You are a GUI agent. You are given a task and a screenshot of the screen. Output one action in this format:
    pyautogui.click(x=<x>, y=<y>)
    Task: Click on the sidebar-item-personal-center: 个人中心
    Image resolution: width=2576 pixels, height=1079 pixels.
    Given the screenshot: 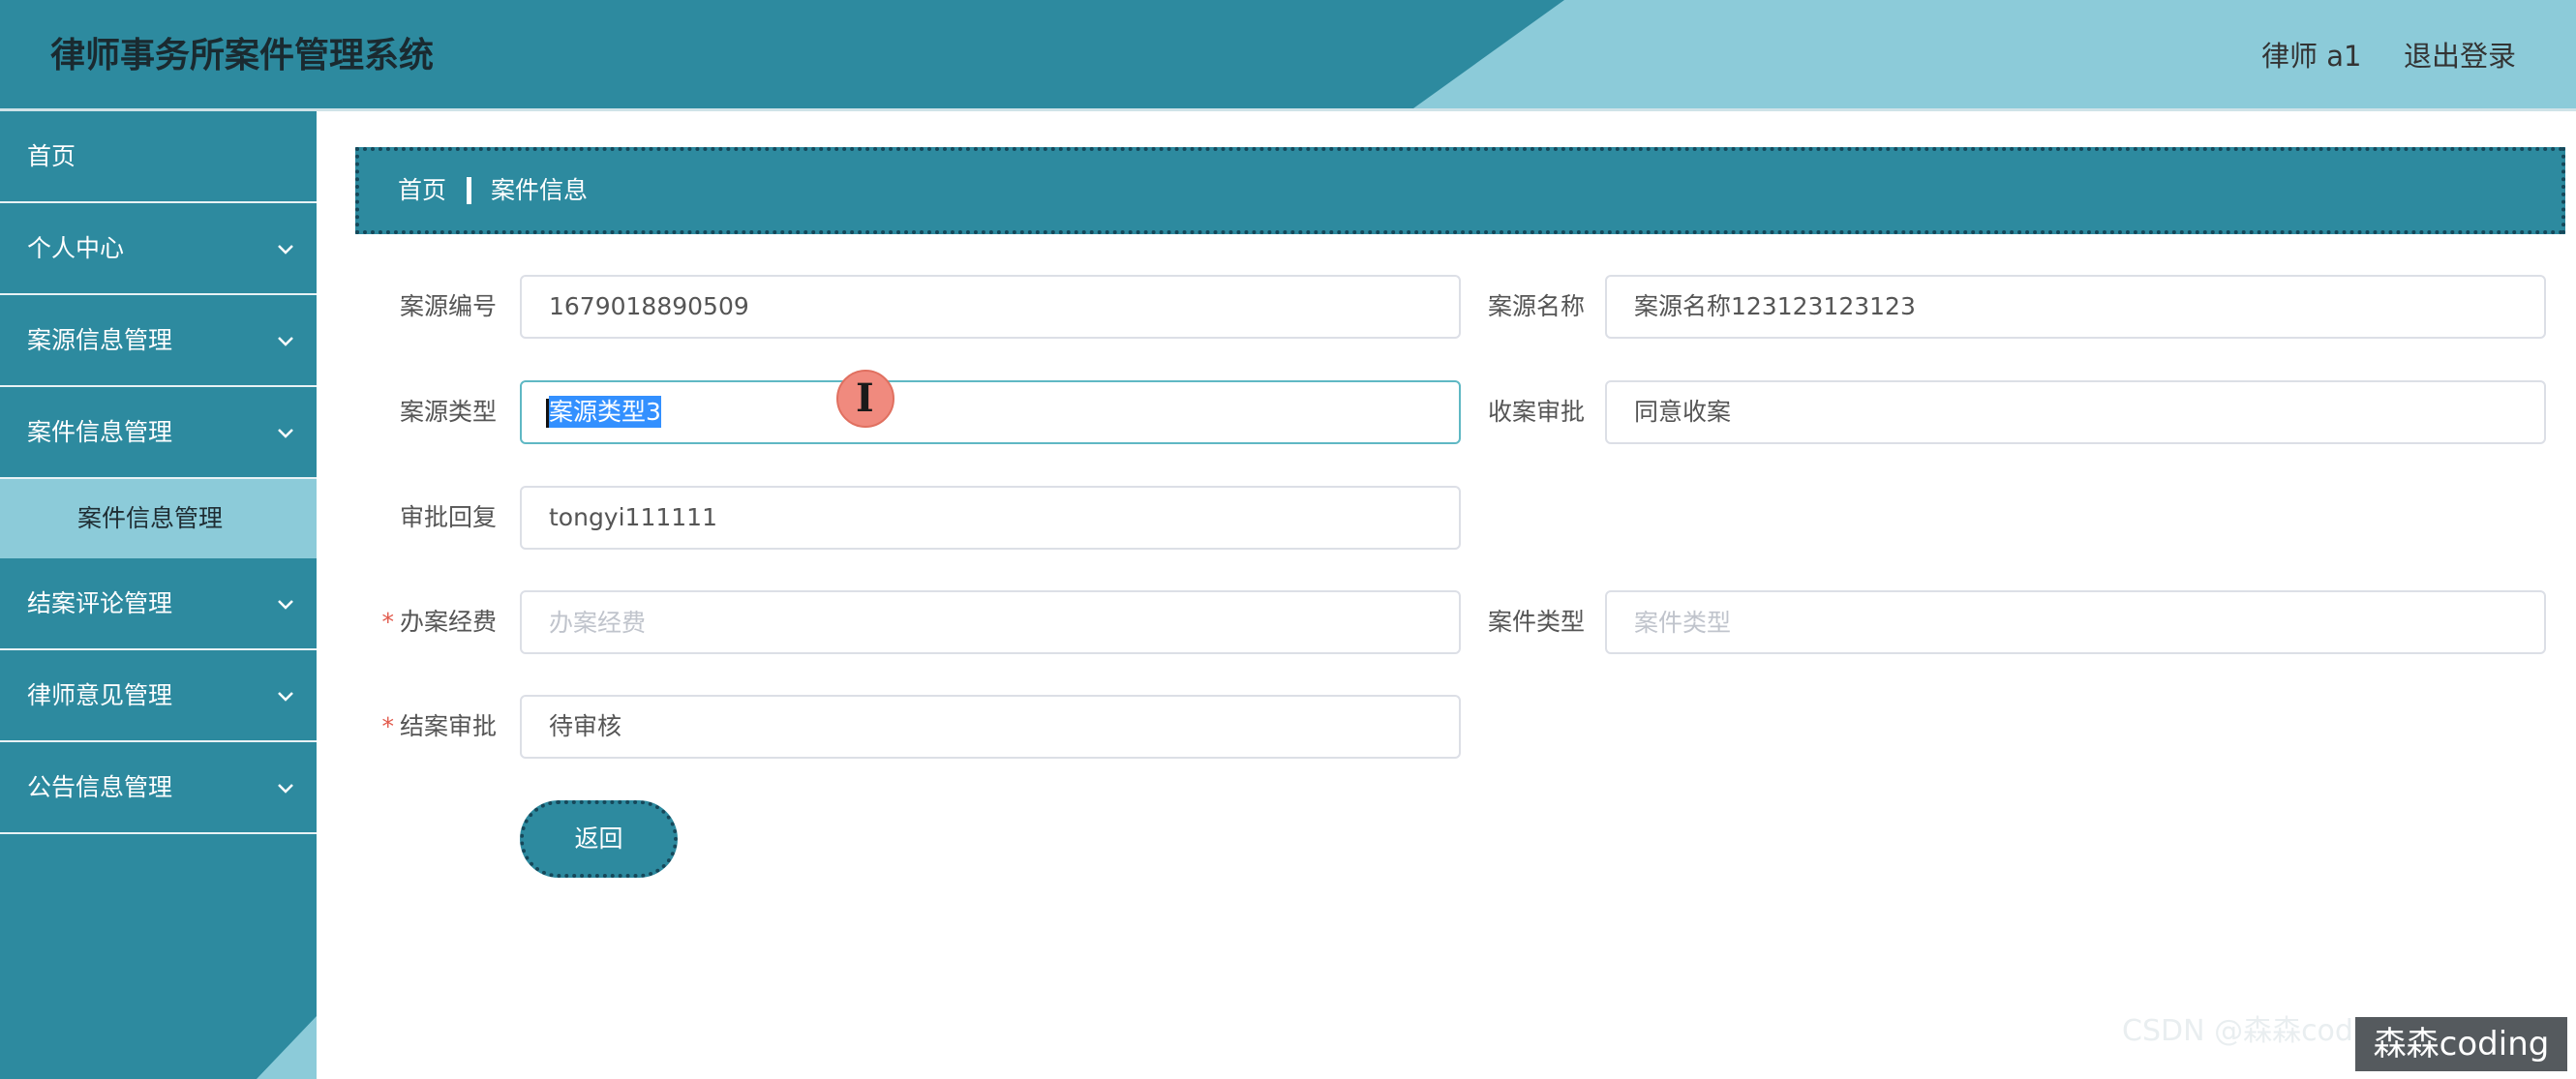 What is the action you would take?
    pyautogui.click(x=158, y=249)
    